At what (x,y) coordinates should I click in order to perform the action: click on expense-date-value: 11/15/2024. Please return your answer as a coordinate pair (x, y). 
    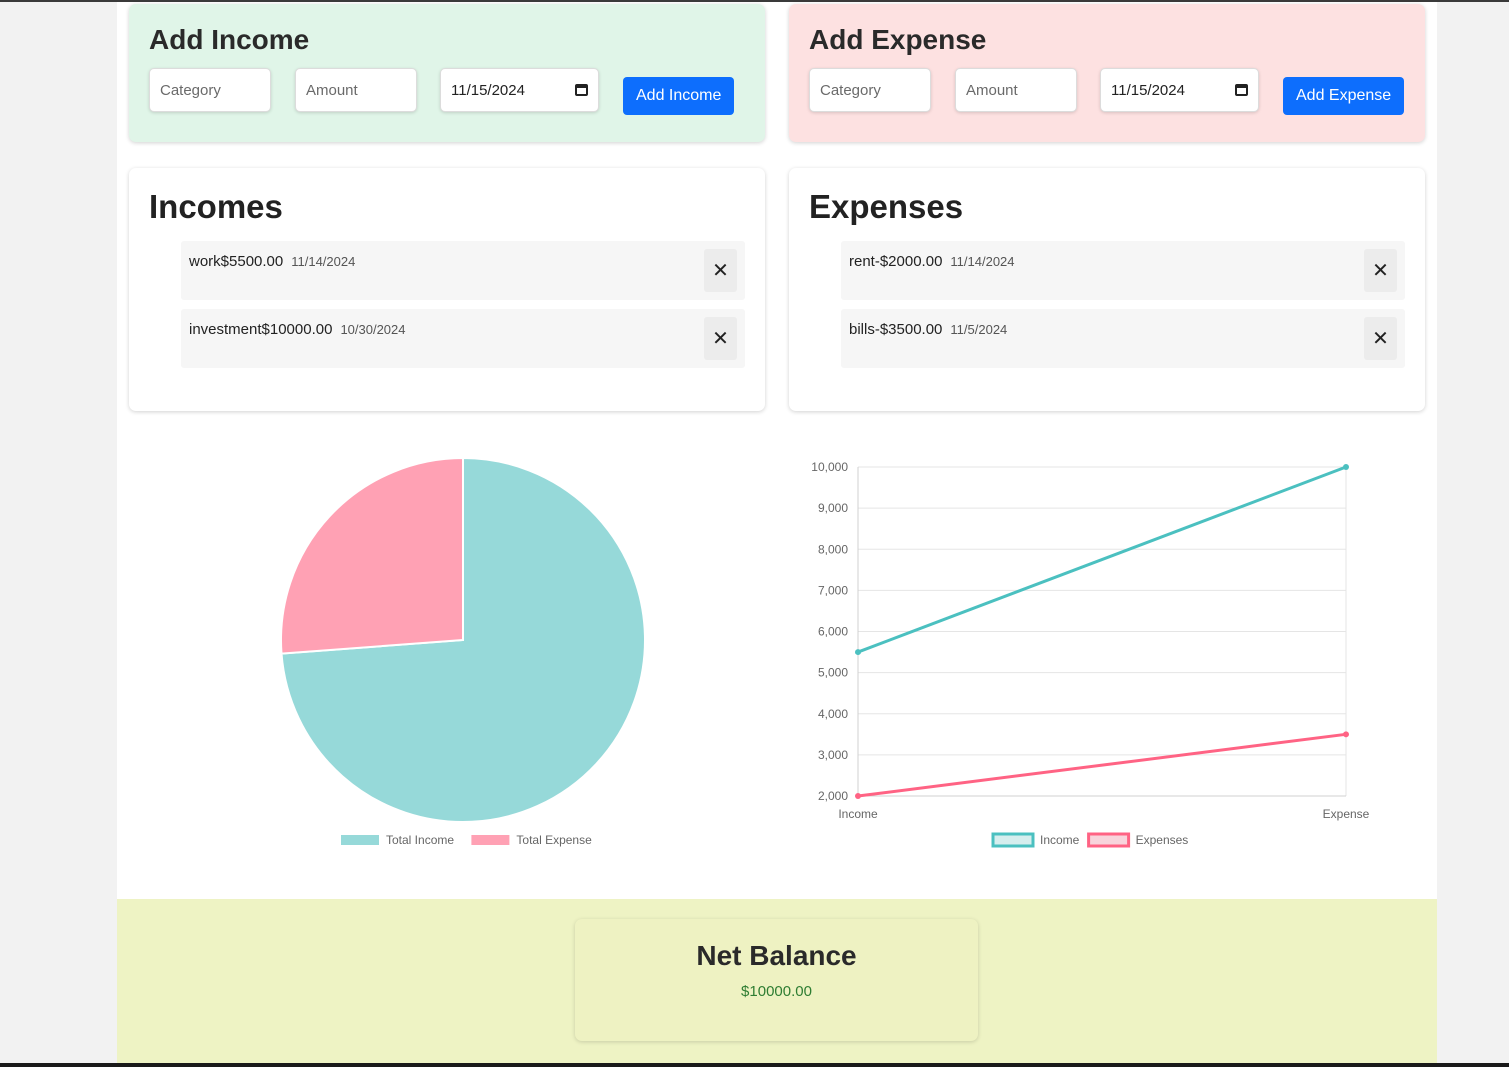
    Looking at the image, I should click on (1148, 90).